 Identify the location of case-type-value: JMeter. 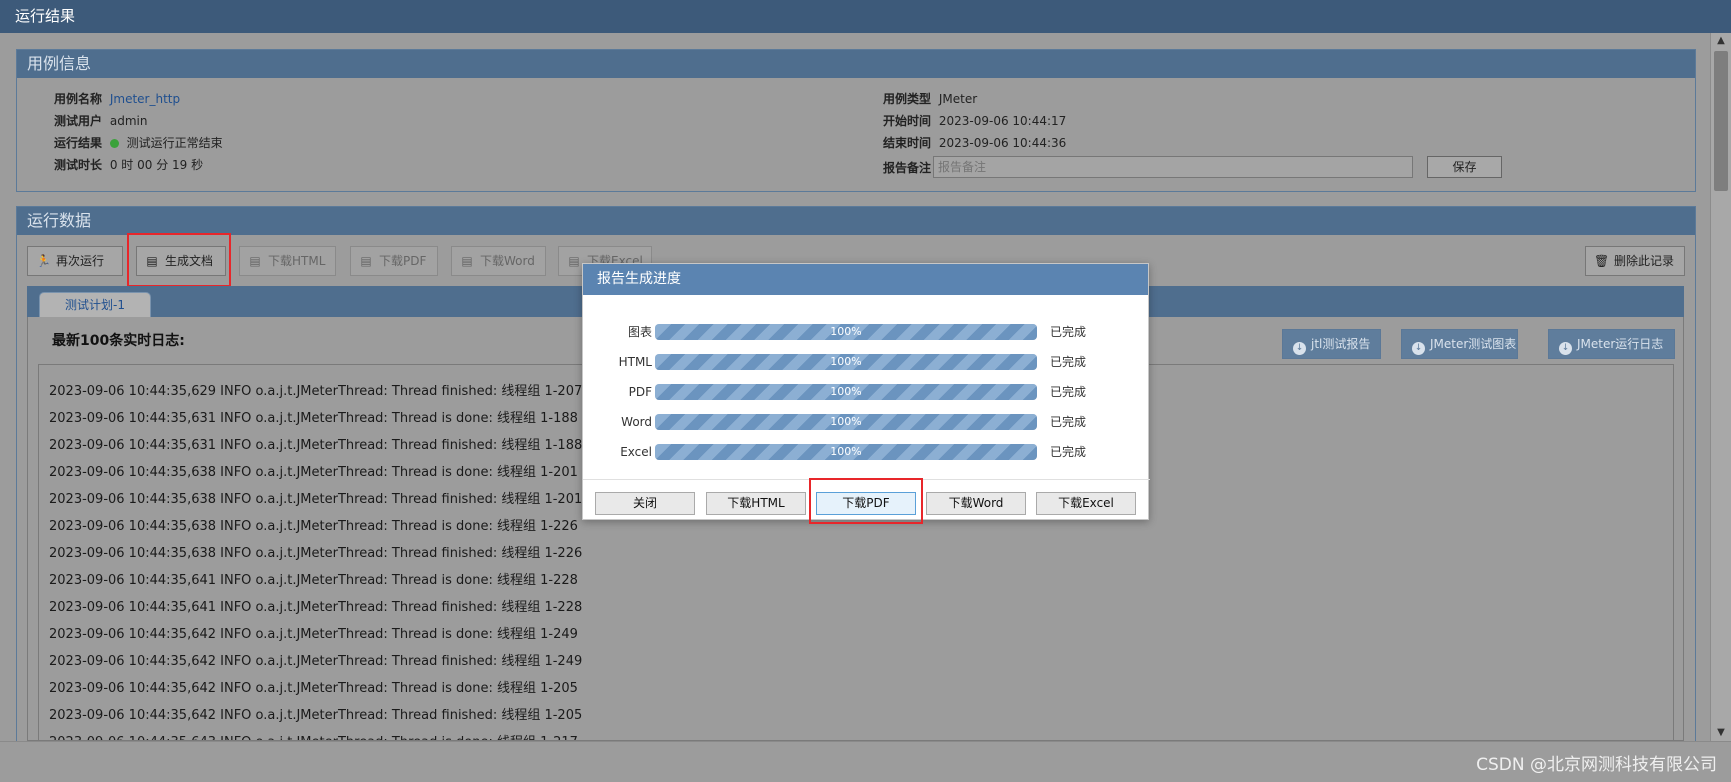
(958, 99).